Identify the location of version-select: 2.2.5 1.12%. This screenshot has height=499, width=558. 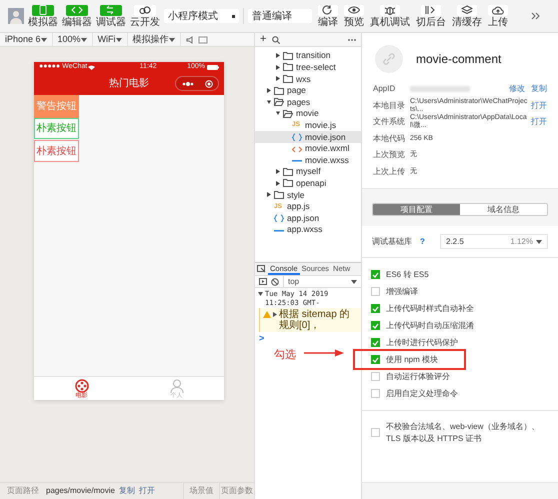
(494, 241).